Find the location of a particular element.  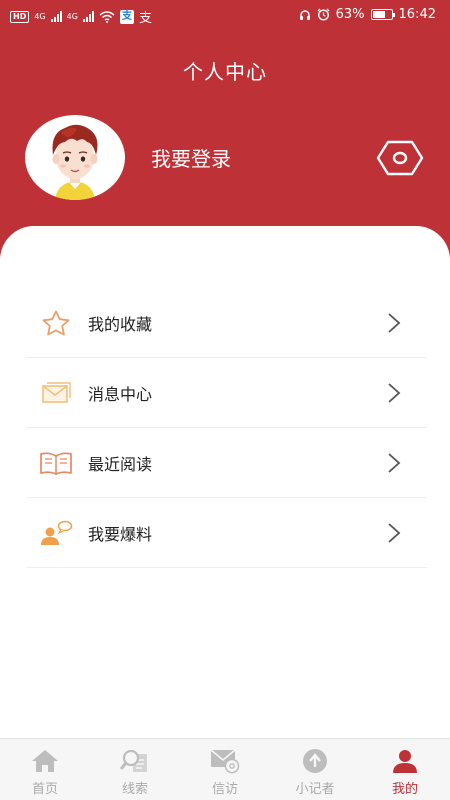

settings-icon is located at coordinates (400, 158).